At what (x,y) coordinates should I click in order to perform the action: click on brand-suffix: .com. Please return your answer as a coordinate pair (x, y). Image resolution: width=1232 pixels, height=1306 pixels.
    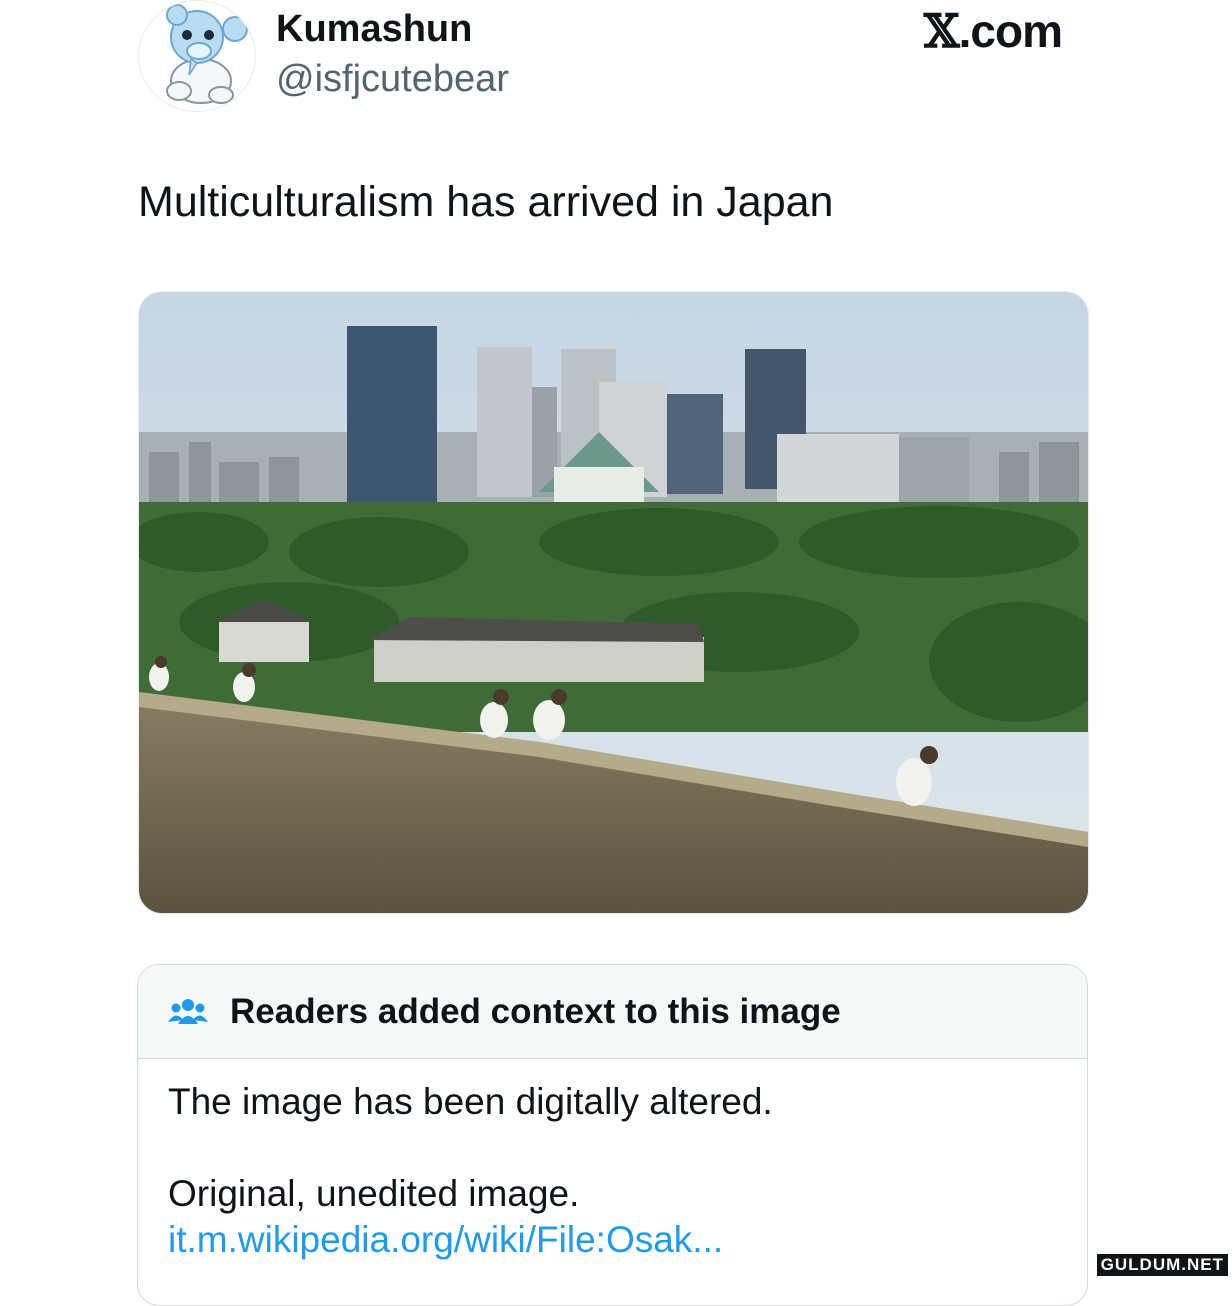
    Looking at the image, I should click on (1010, 31).